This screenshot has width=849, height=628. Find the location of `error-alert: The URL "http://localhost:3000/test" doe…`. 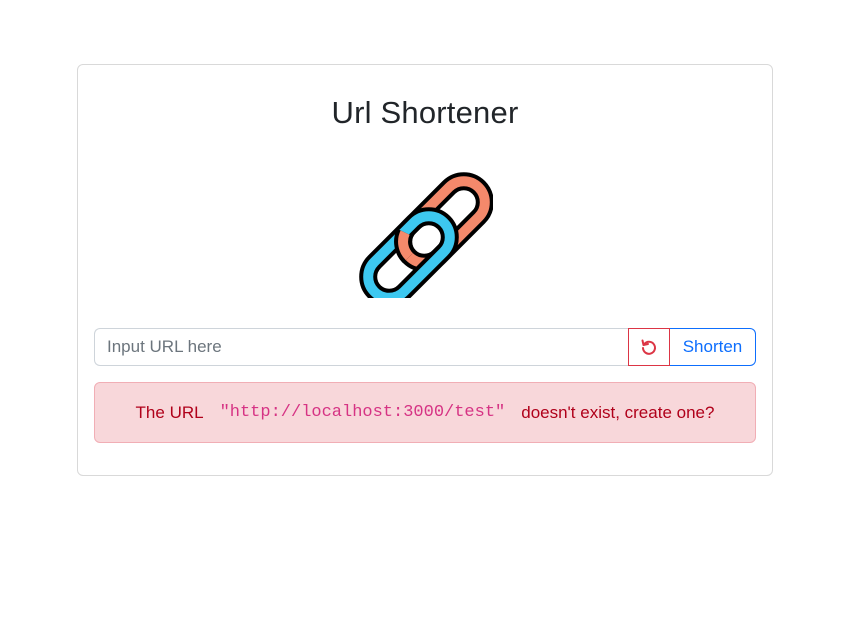

error-alert: The URL "http://localhost:3000/test" doe… is located at coordinates (425, 412).